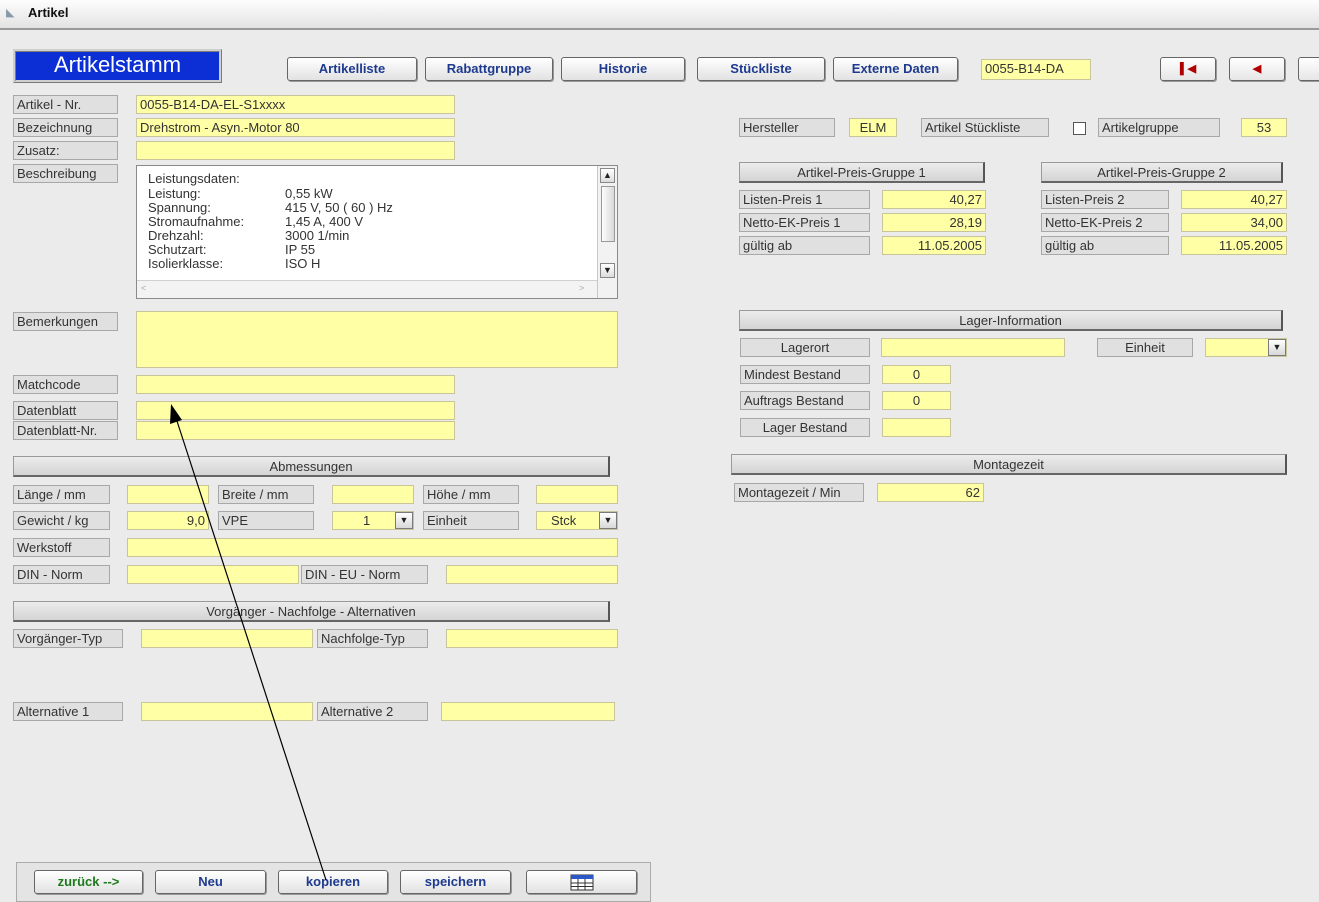  What do you see at coordinates (1257, 69) in the screenshot?
I see `previous-record-button: ◀` at bounding box center [1257, 69].